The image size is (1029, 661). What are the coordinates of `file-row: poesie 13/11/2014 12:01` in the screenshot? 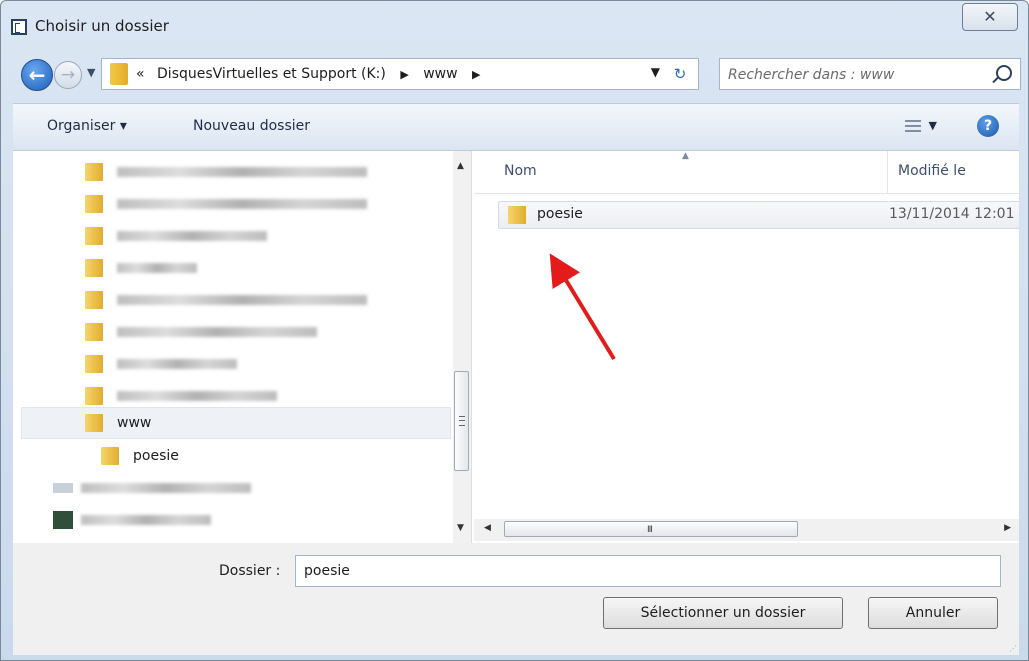 It's located at (758, 215).